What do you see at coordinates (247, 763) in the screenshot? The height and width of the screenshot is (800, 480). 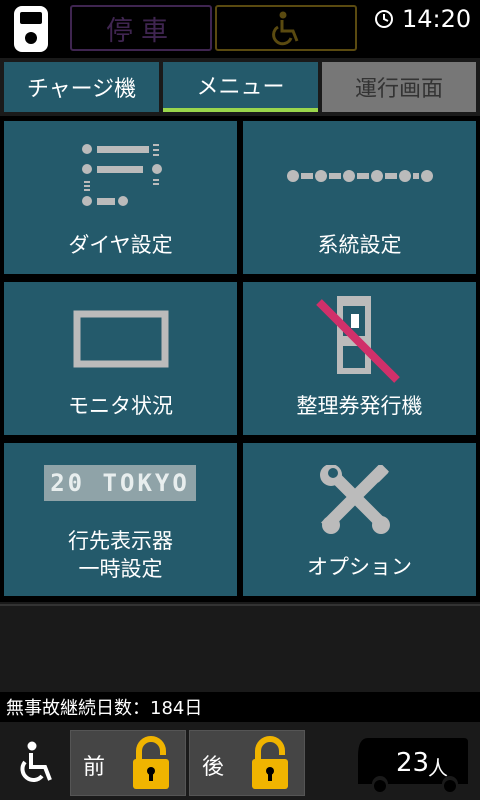 I see `rear-door-lock-button: 後` at bounding box center [247, 763].